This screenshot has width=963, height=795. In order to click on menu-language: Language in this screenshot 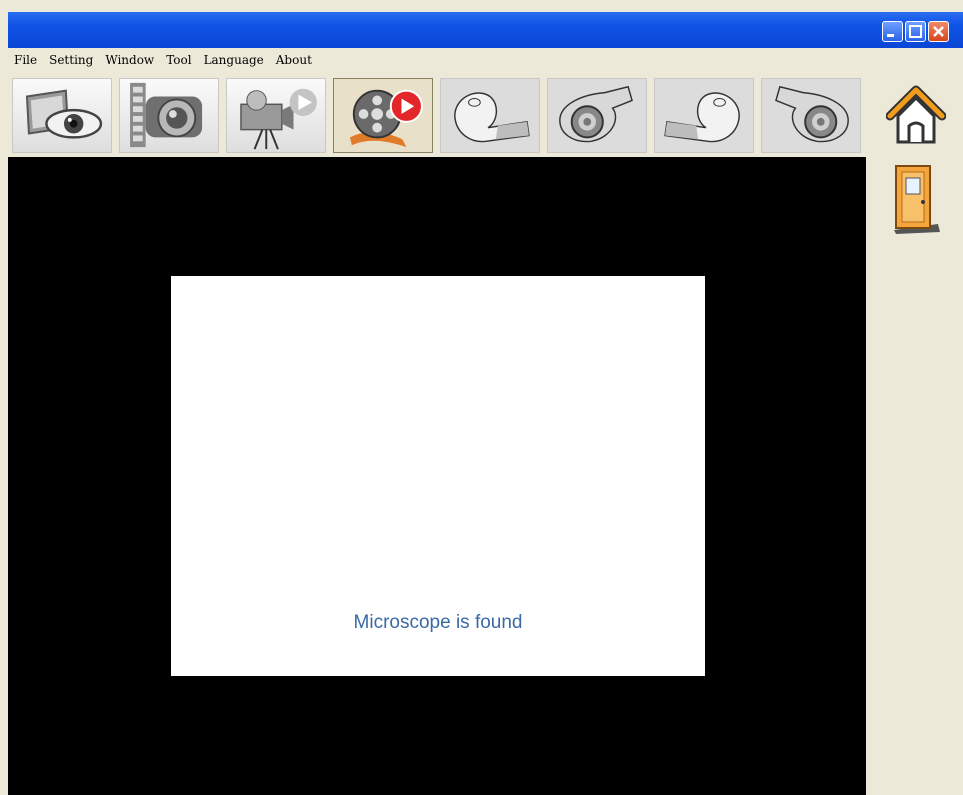, I will do `click(234, 60)`.